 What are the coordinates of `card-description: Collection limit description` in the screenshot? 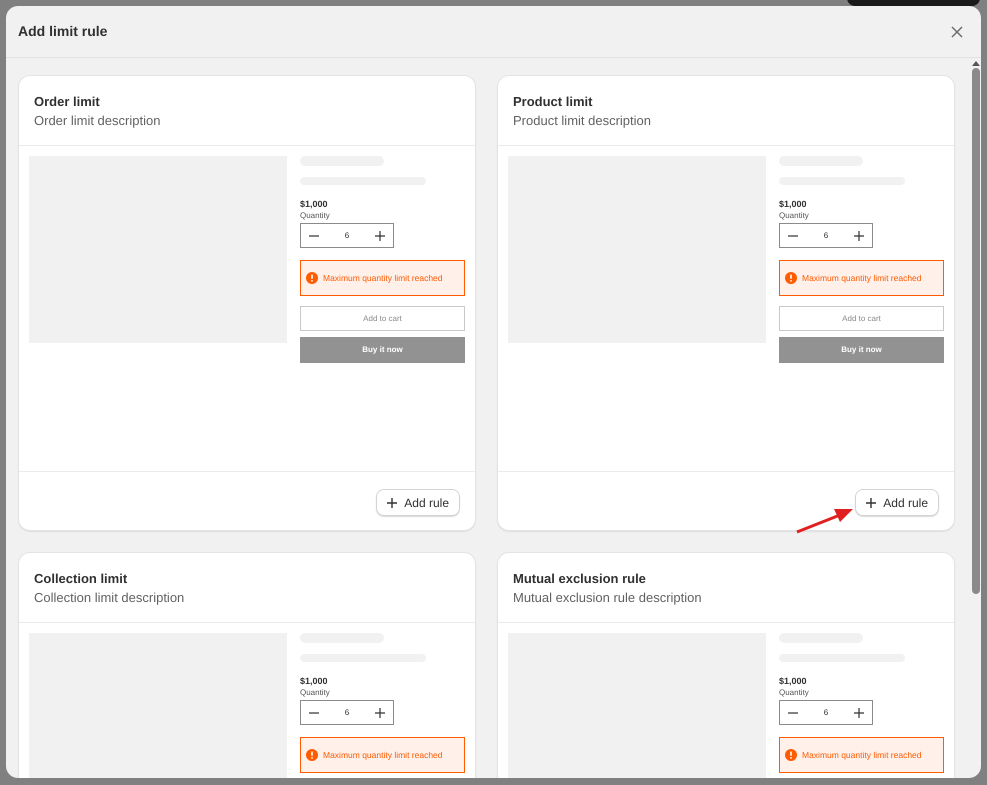 It's located at (110, 598).